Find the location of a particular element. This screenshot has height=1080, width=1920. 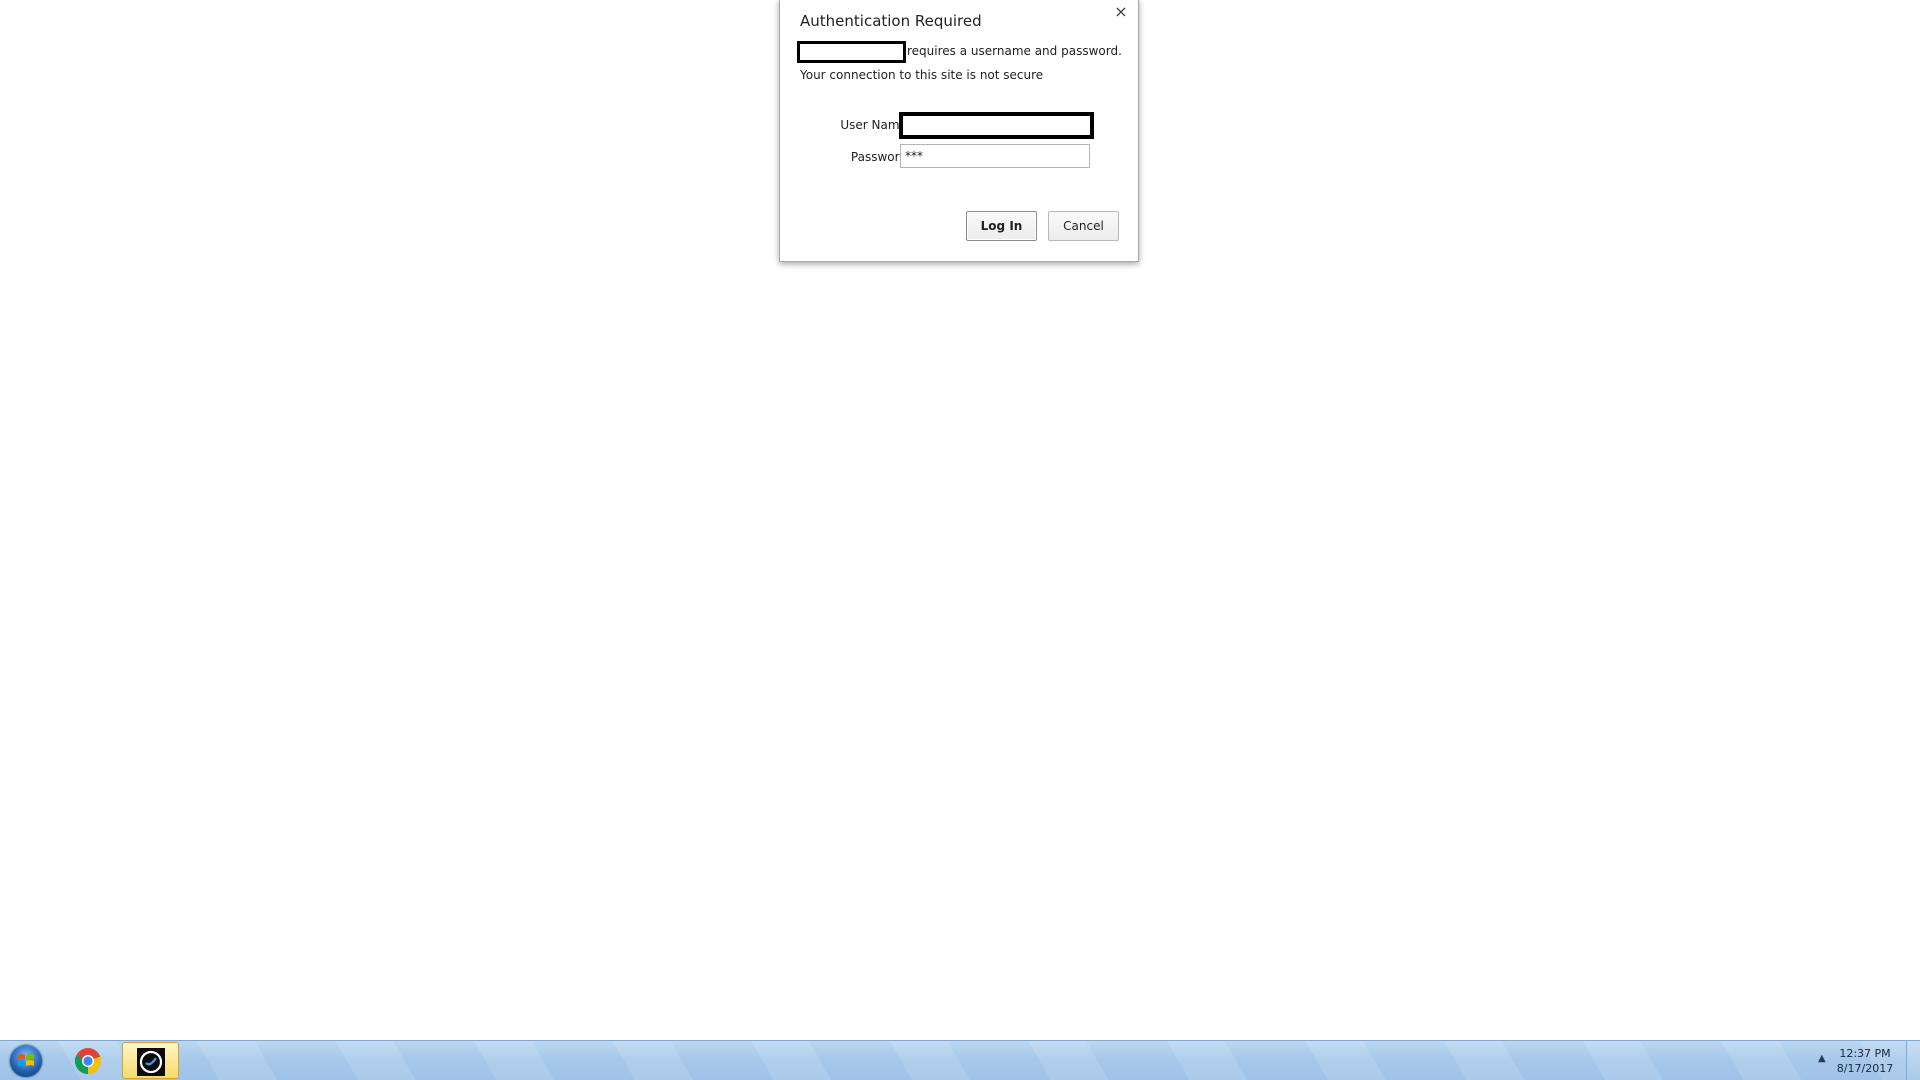

chrome-icon is located at coordinates (88, 1061).